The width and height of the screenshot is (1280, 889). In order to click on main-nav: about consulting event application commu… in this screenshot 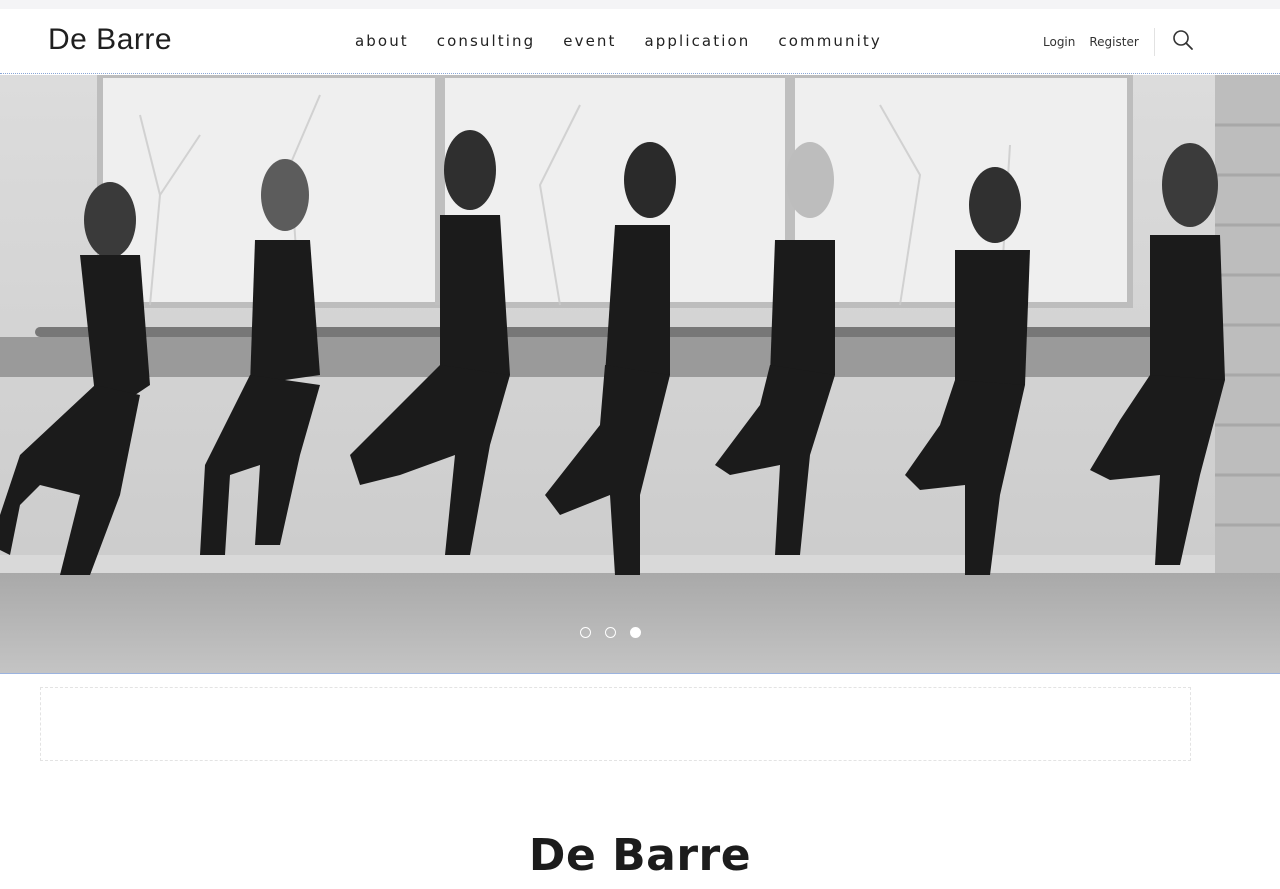, I will do `click(618, 41)`.